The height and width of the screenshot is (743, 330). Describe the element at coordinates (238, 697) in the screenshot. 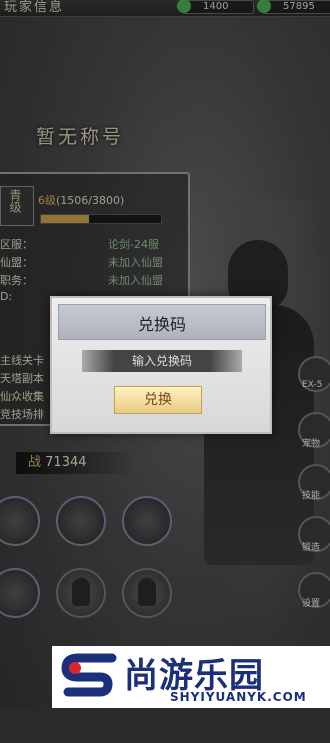

I see `brand-url: SHYIYUANYK.COM` at that location.